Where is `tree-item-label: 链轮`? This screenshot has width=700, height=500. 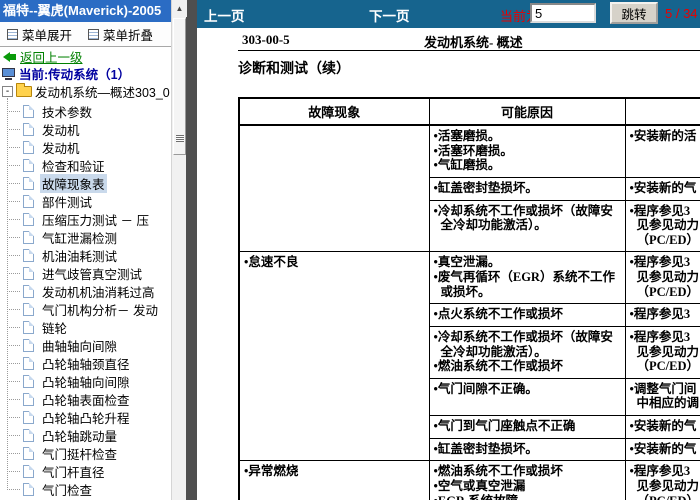 tree-item-label: 链轮 is located at coordinates (55, 328).